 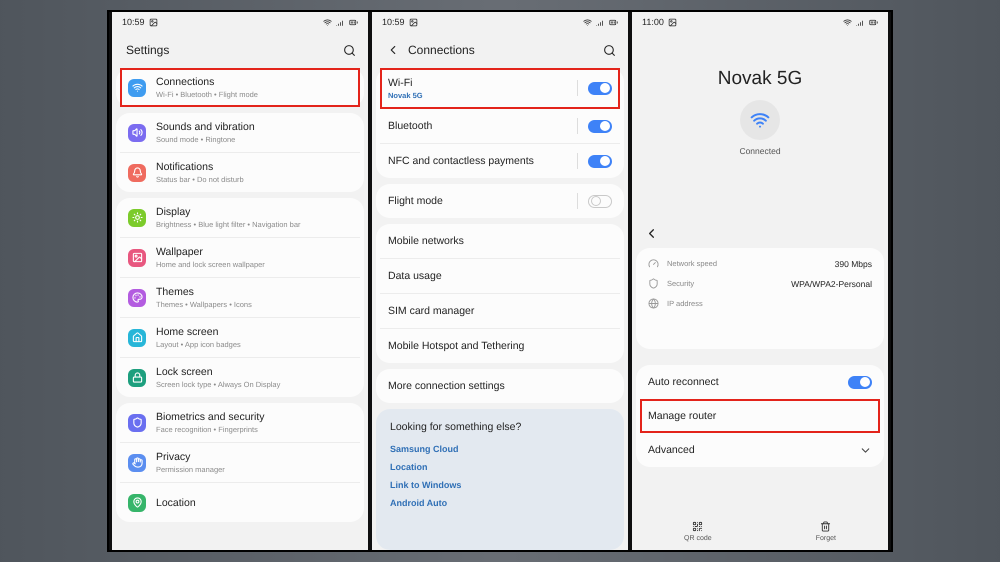 I want to click on item-title: SIM card manager, so click(x=432, y=311).